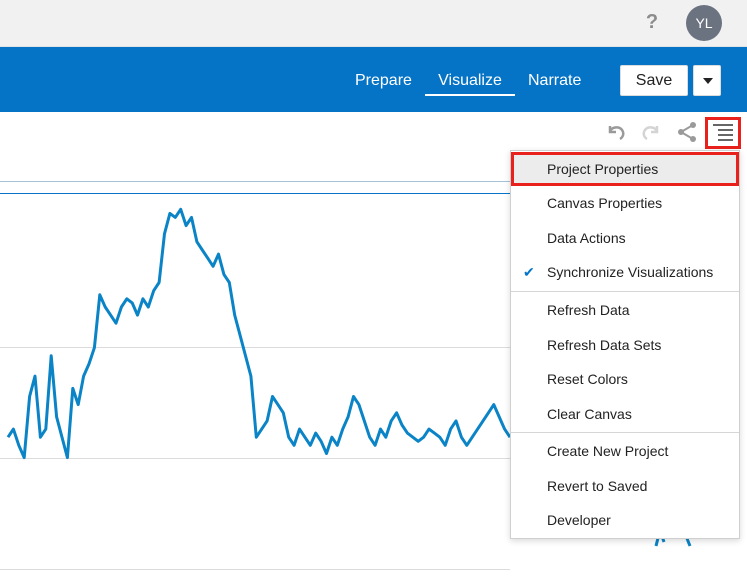 This screenshot has height=585, width=747. Describe the element at coordinates (625, 451) in the screenshot. I see `menu-item-create-new-project: Create New Project` at that location.